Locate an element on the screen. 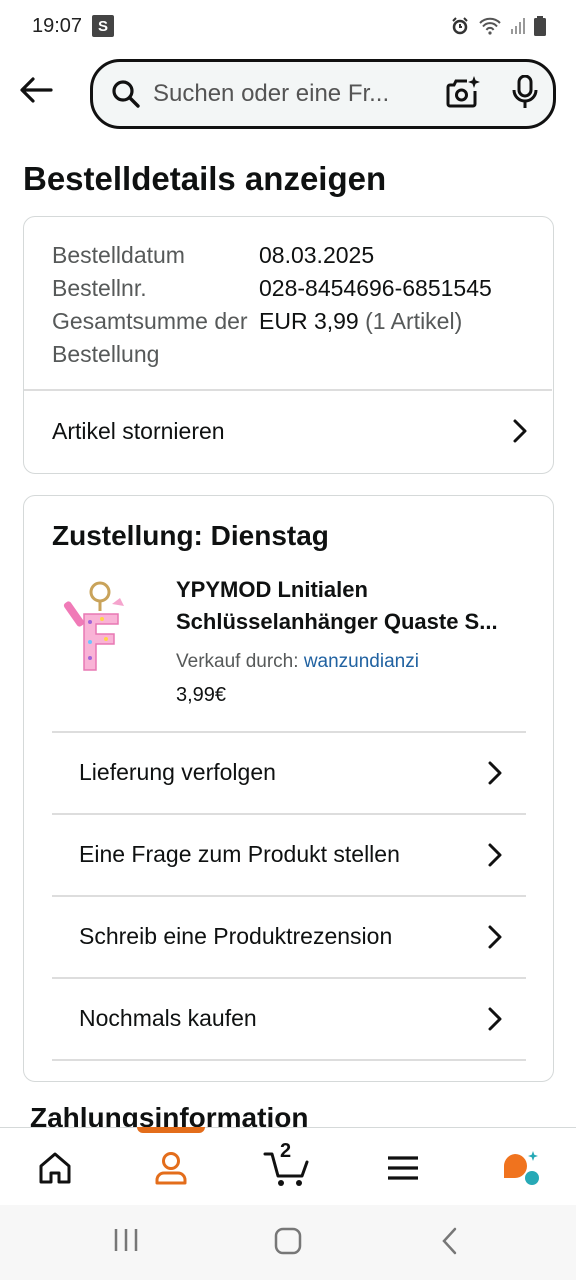  menu-icon is located at coordinates (403, 1168).